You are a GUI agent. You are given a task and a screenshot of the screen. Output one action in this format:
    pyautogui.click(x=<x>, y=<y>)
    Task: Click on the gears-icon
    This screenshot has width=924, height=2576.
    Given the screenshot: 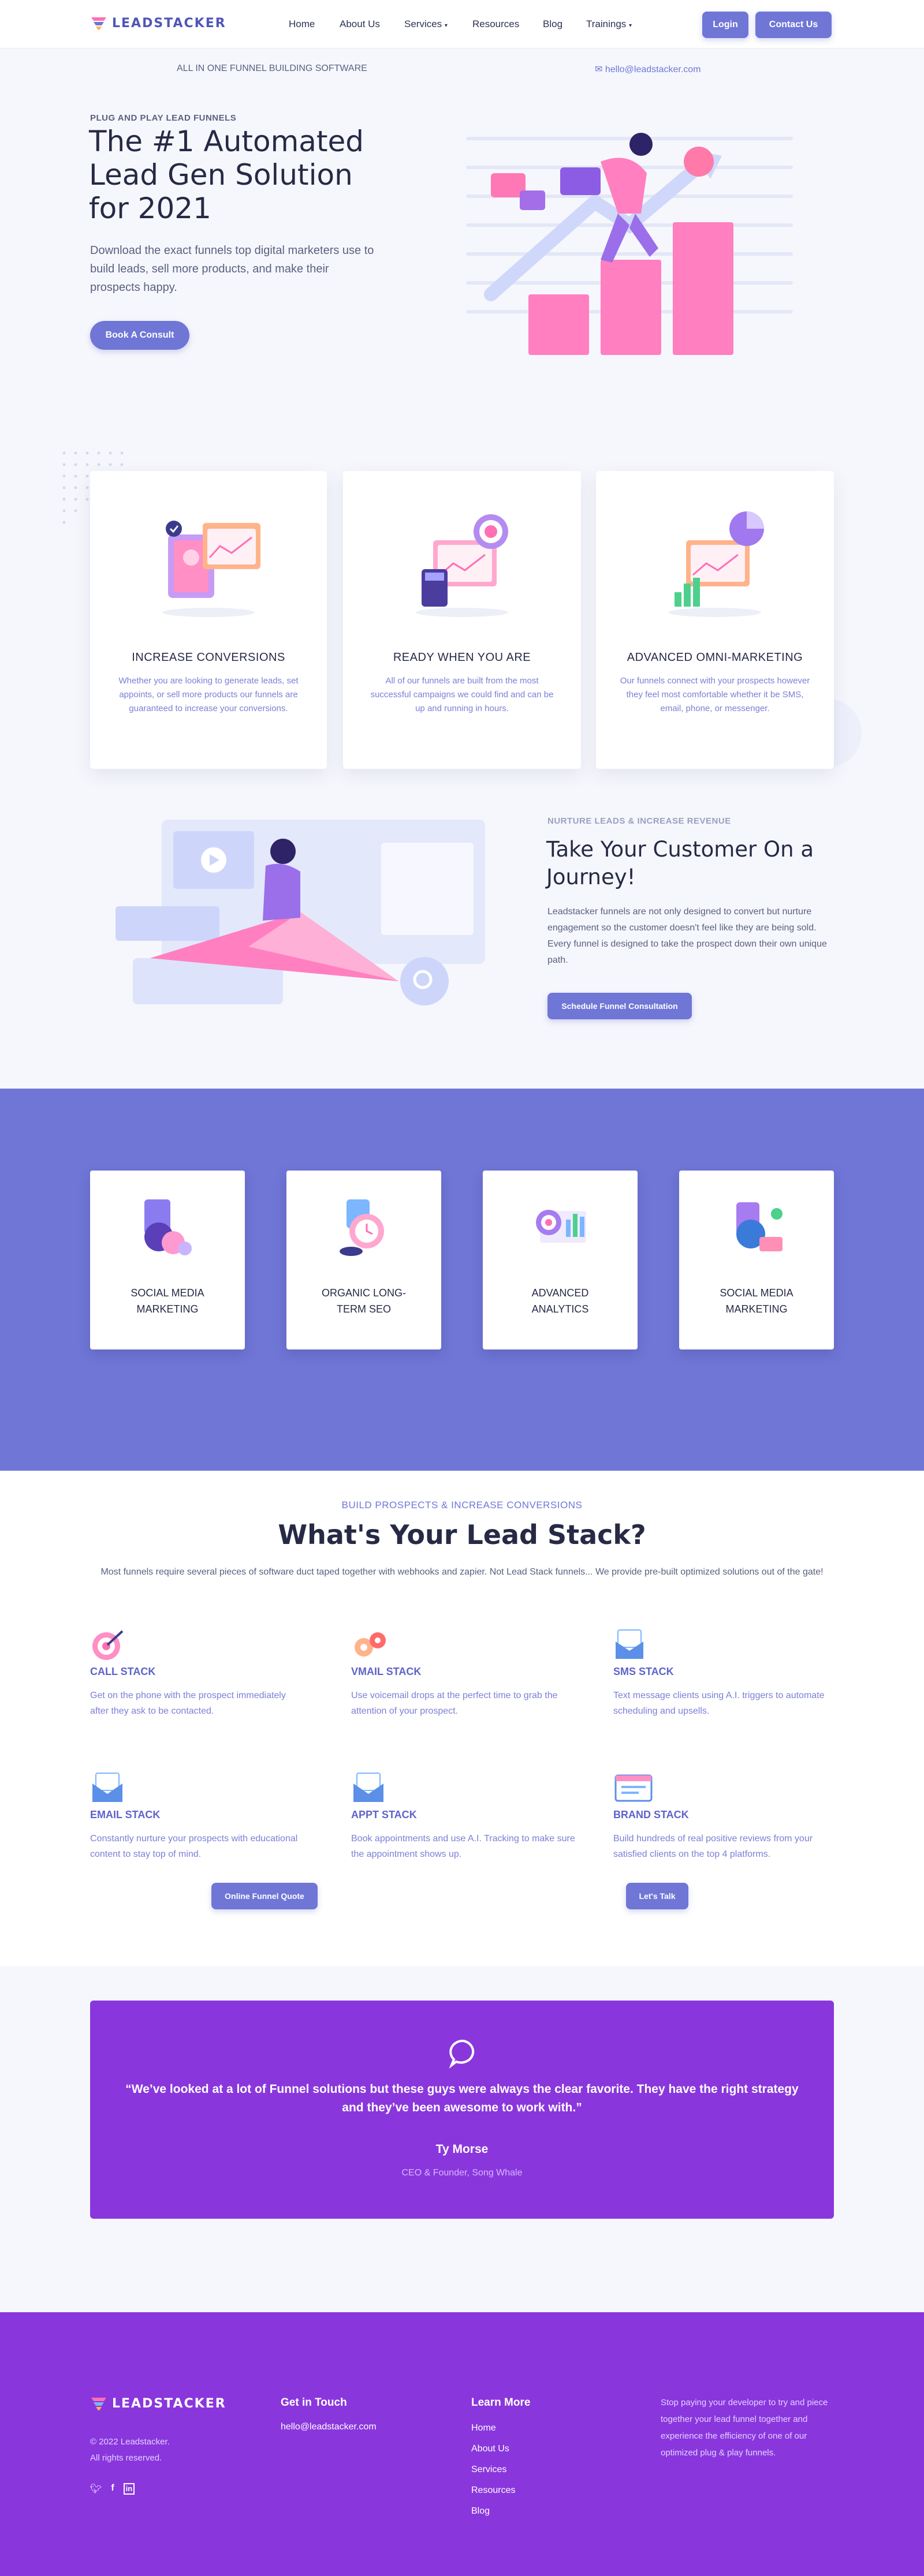 What is the action you would take?
    pyautogui.click(x=370, y=1644)
    